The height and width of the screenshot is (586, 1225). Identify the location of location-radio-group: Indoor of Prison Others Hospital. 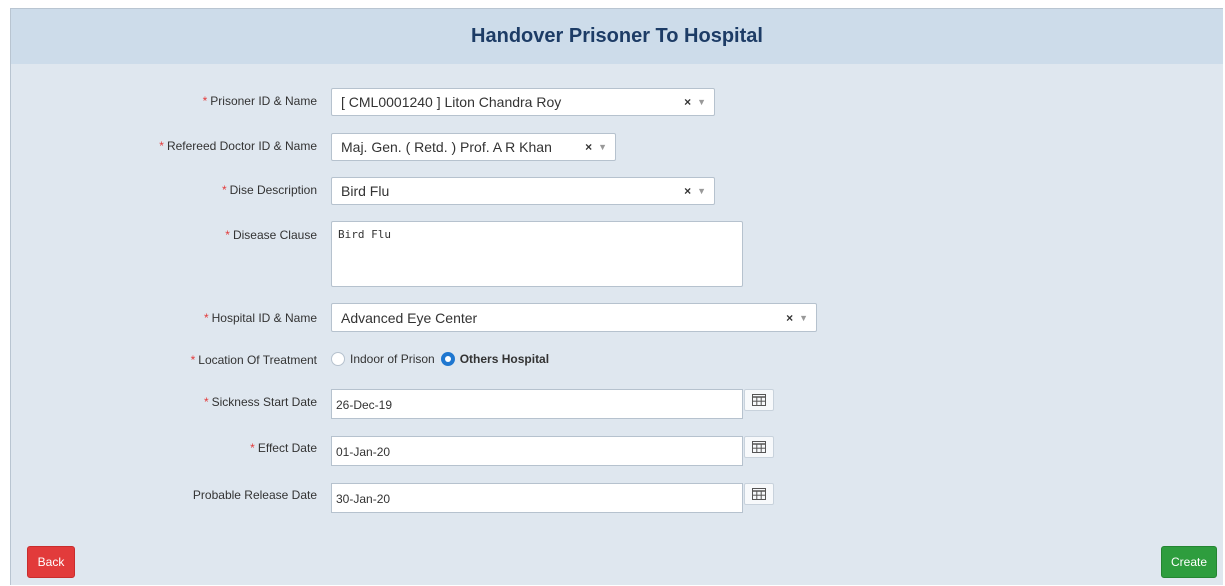
(440, 359).